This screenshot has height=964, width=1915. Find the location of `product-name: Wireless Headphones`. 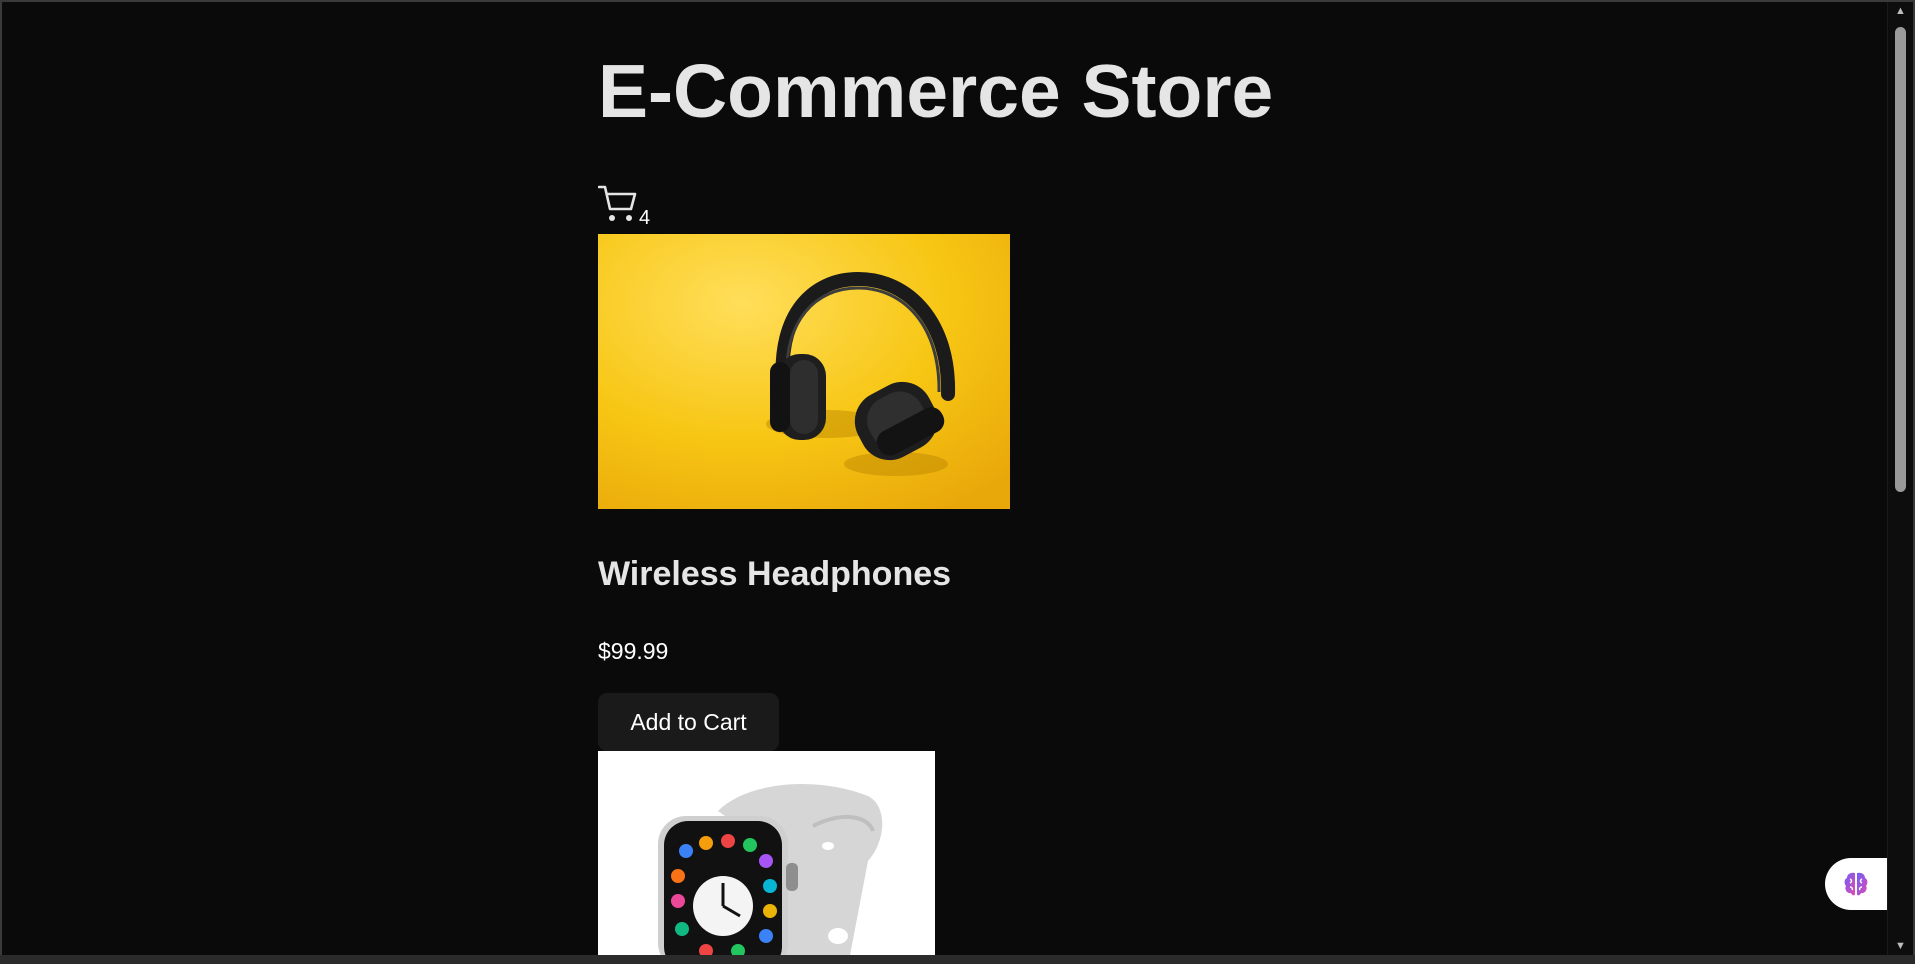

product-name: Wireless Headphones is located at coordinates (775, 574).